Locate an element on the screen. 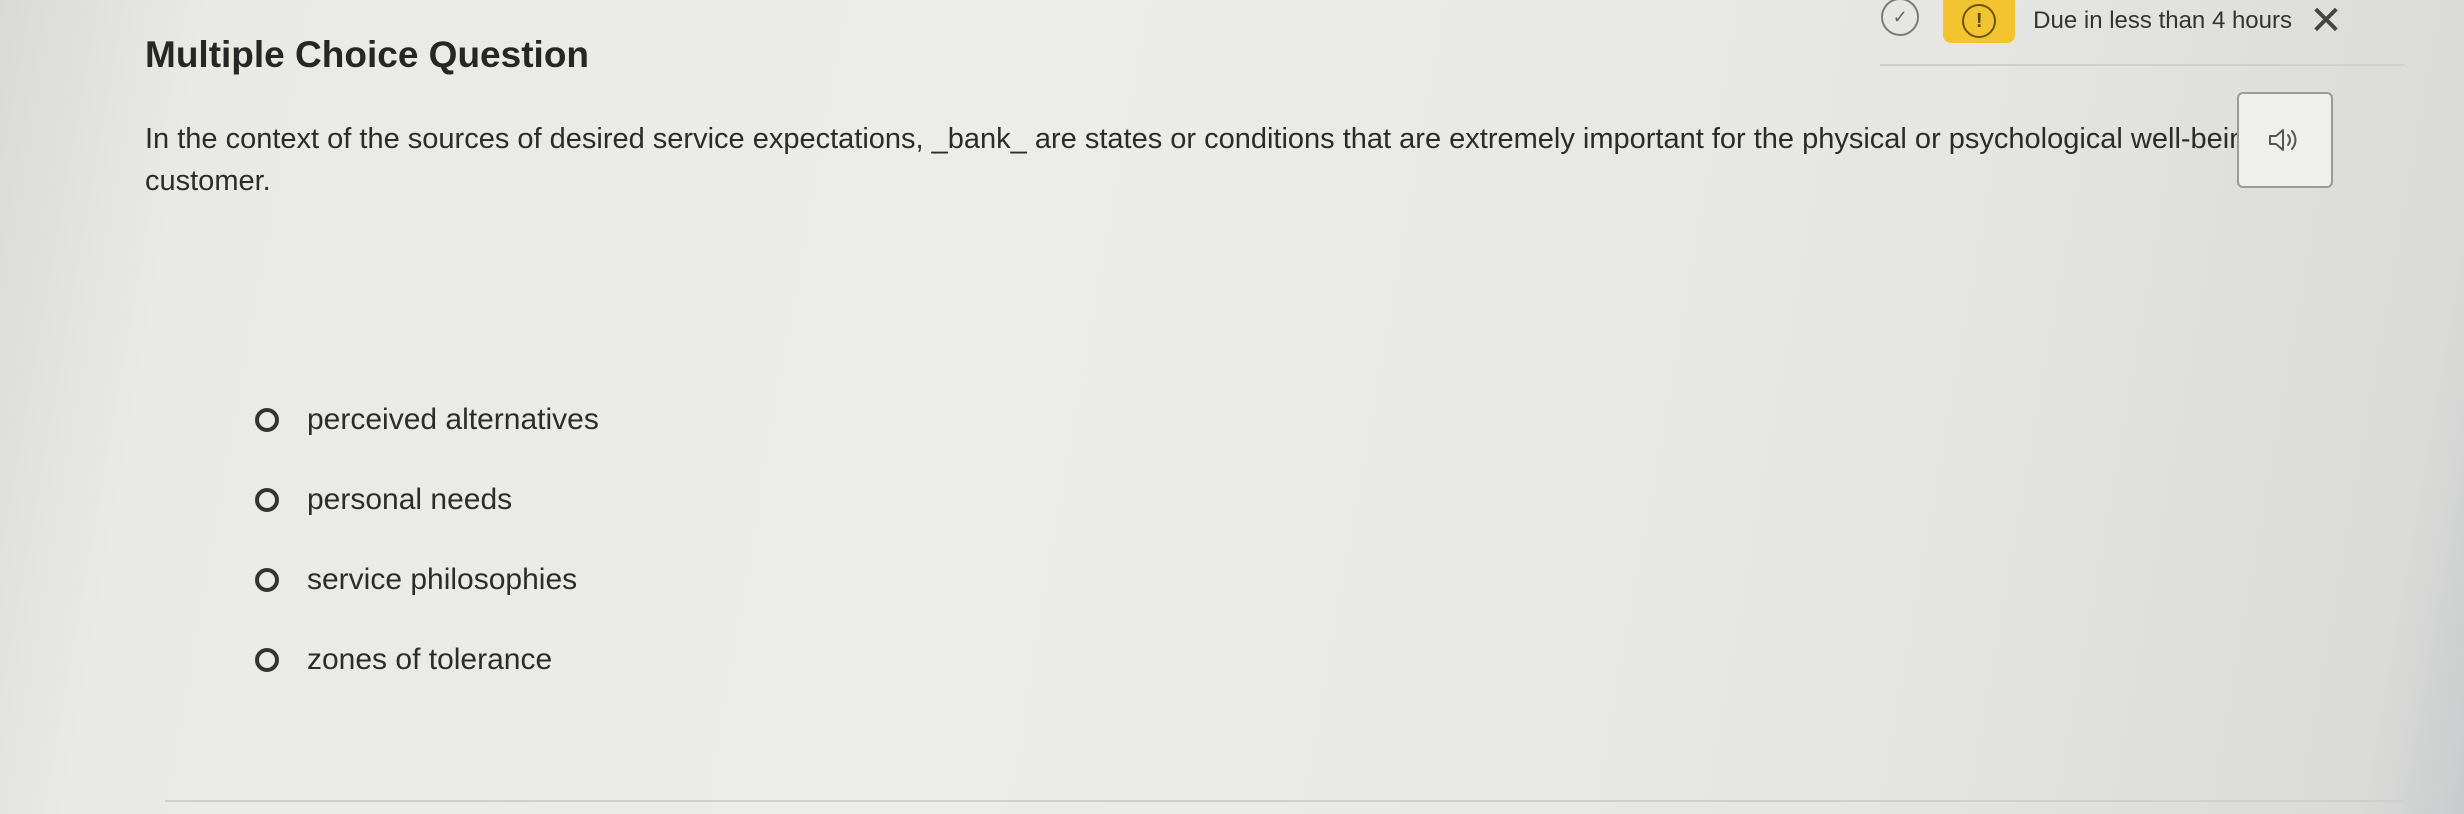 The image size is (2464, 814). question-type-title: Multiple Choice Question is located at coordinates (367, 54).